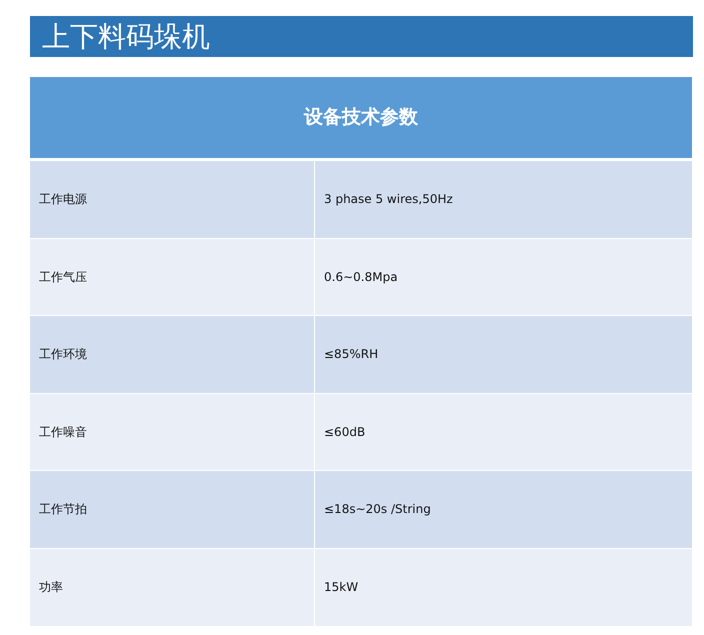  Describe the element at coordinates (63, 432) in the screenshot. I see `param-label: 工作噪音` at that location.